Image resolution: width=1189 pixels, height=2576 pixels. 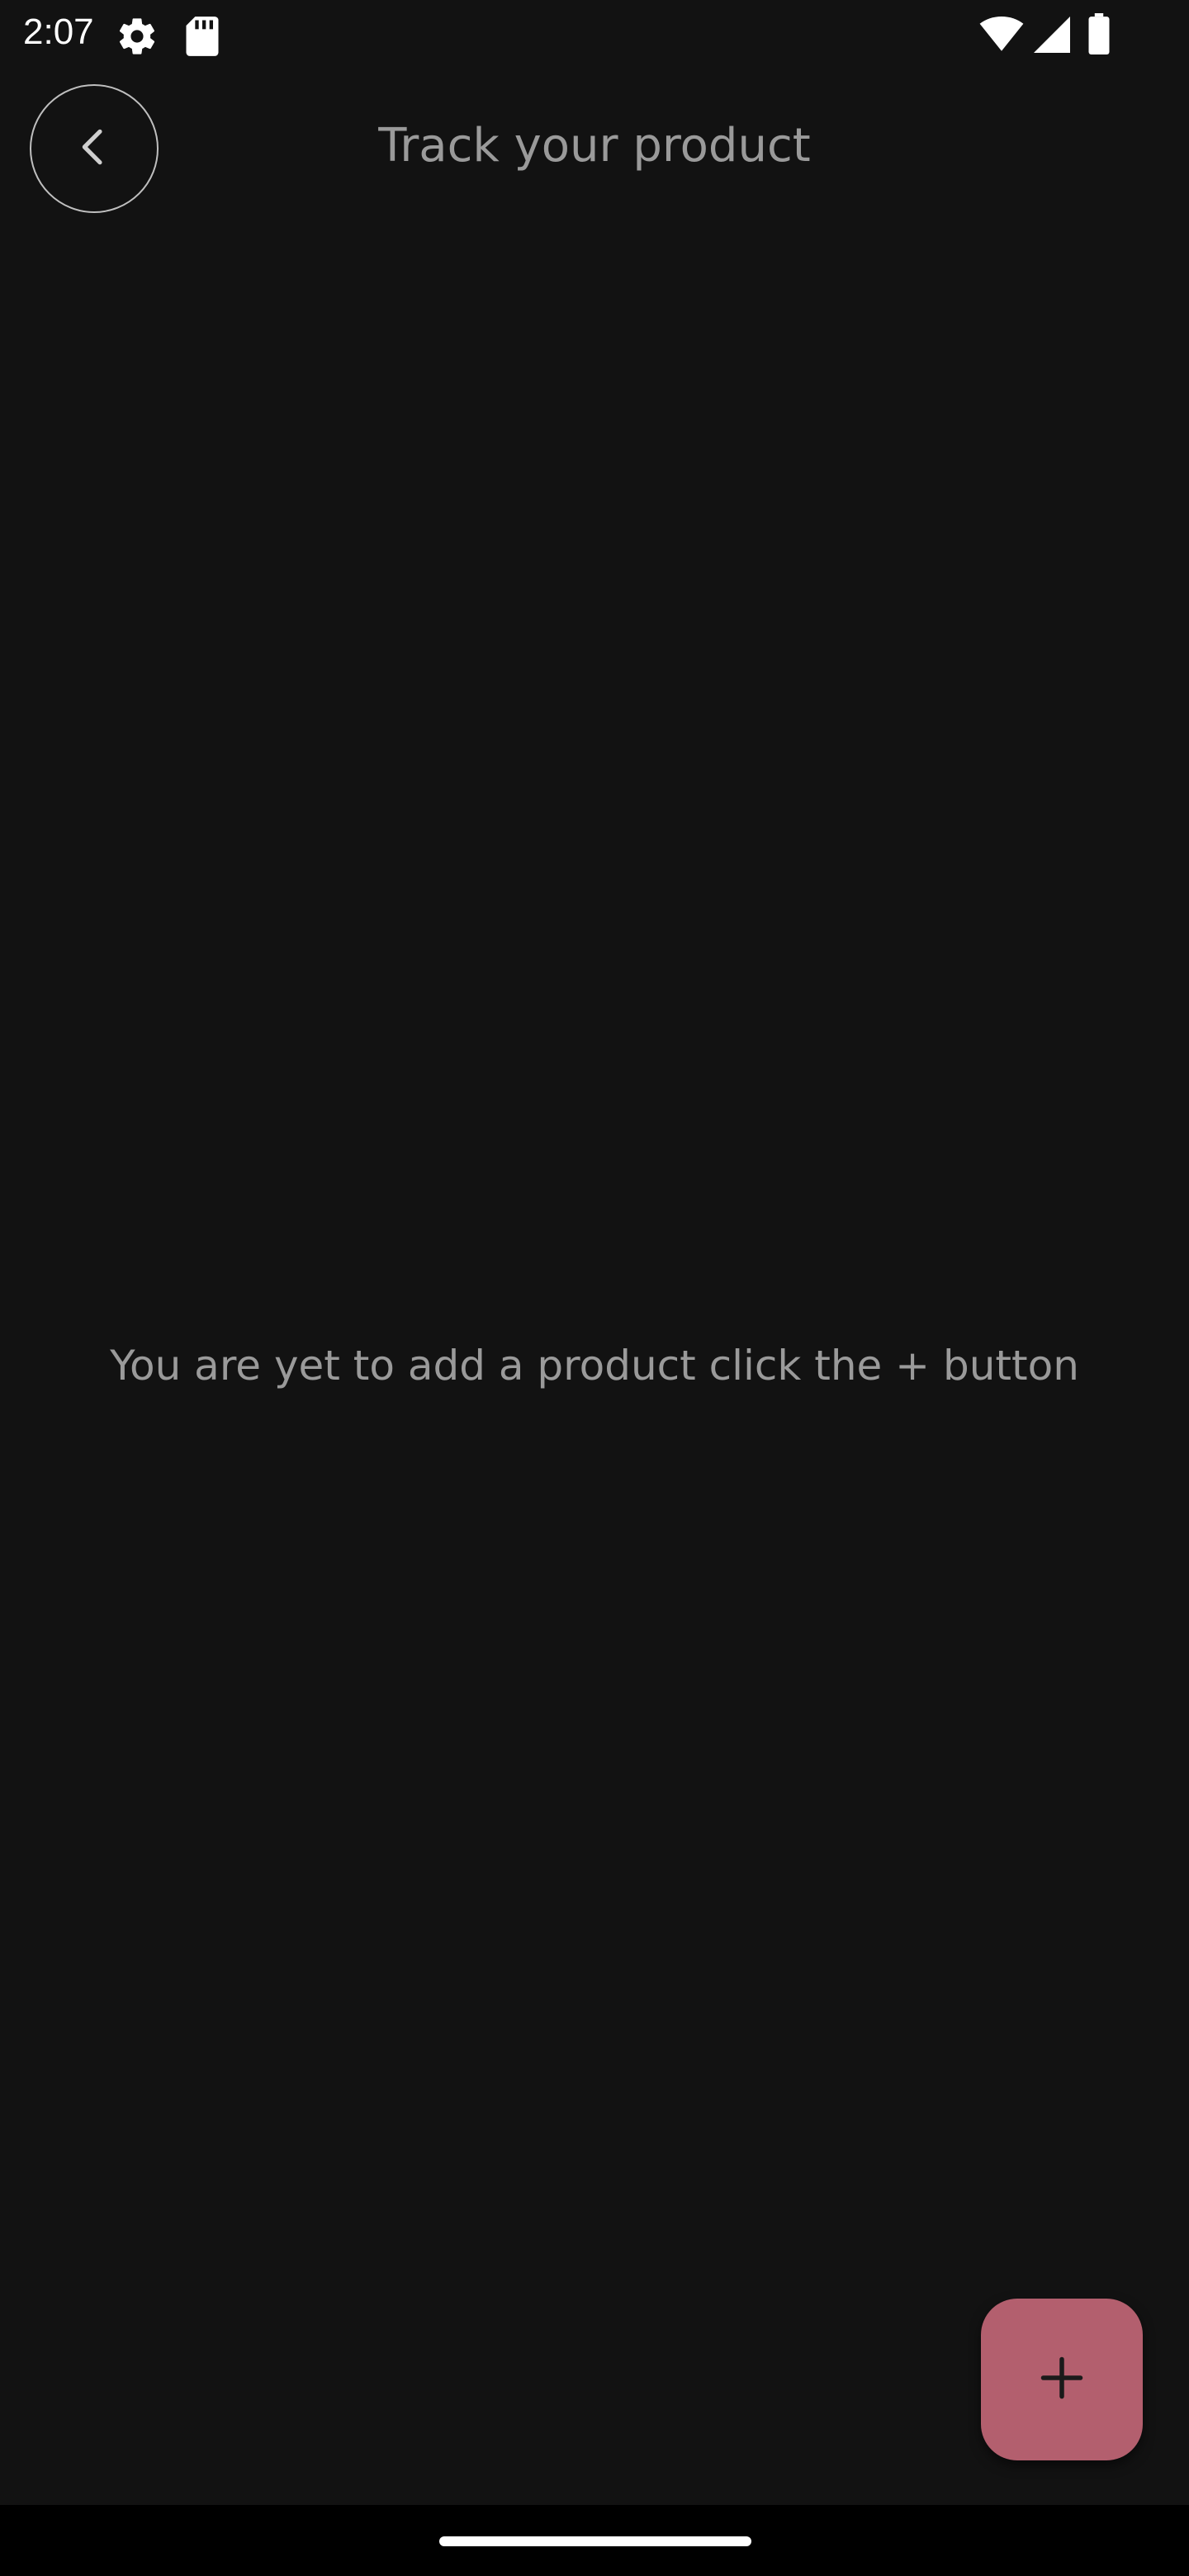 What do you see at coordinates (594, 146) in the screenshot?
I see `page-title: Track your product` at bounding box center [594, 146].